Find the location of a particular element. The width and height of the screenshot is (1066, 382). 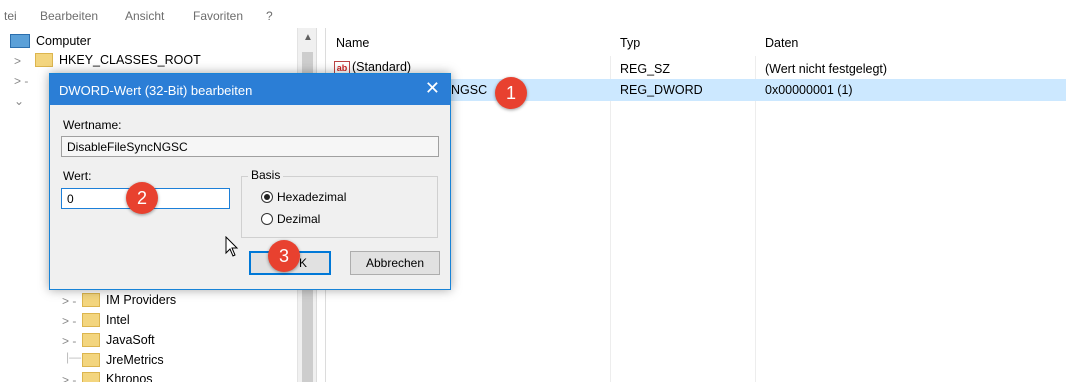

list-cell-type: REG_DWORD is located at coordinates (661, 90).